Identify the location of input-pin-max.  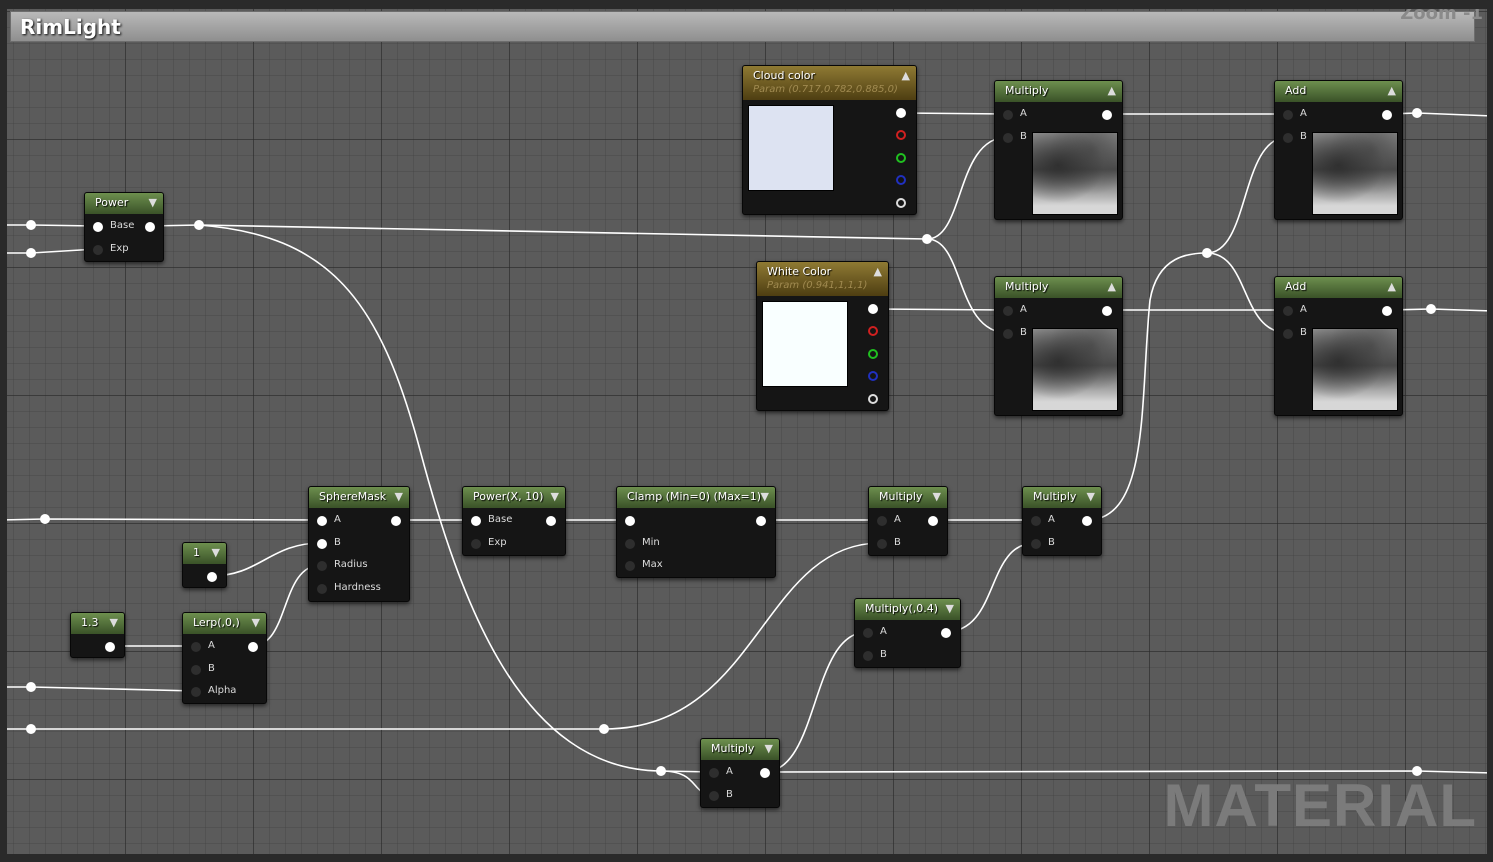
(630, 566).